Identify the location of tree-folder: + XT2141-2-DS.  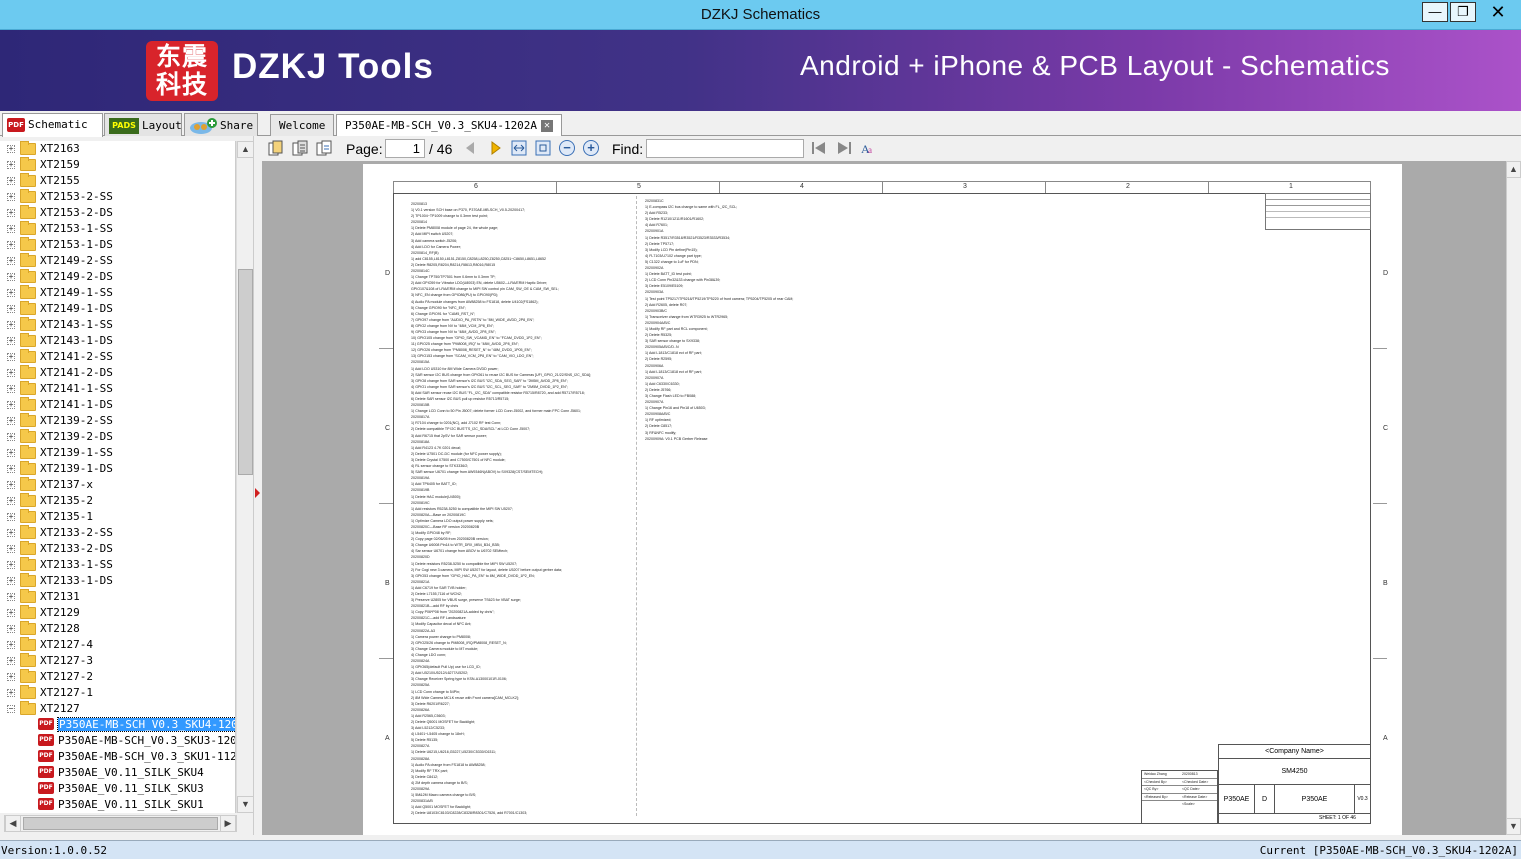
(117, 373).